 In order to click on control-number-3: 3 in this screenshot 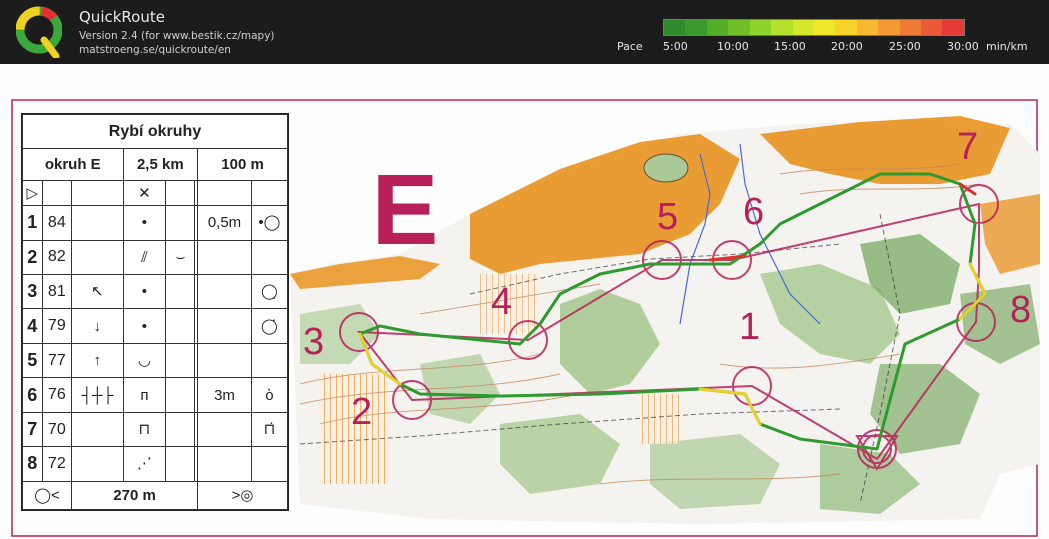, I will do `click(313, 342)`.